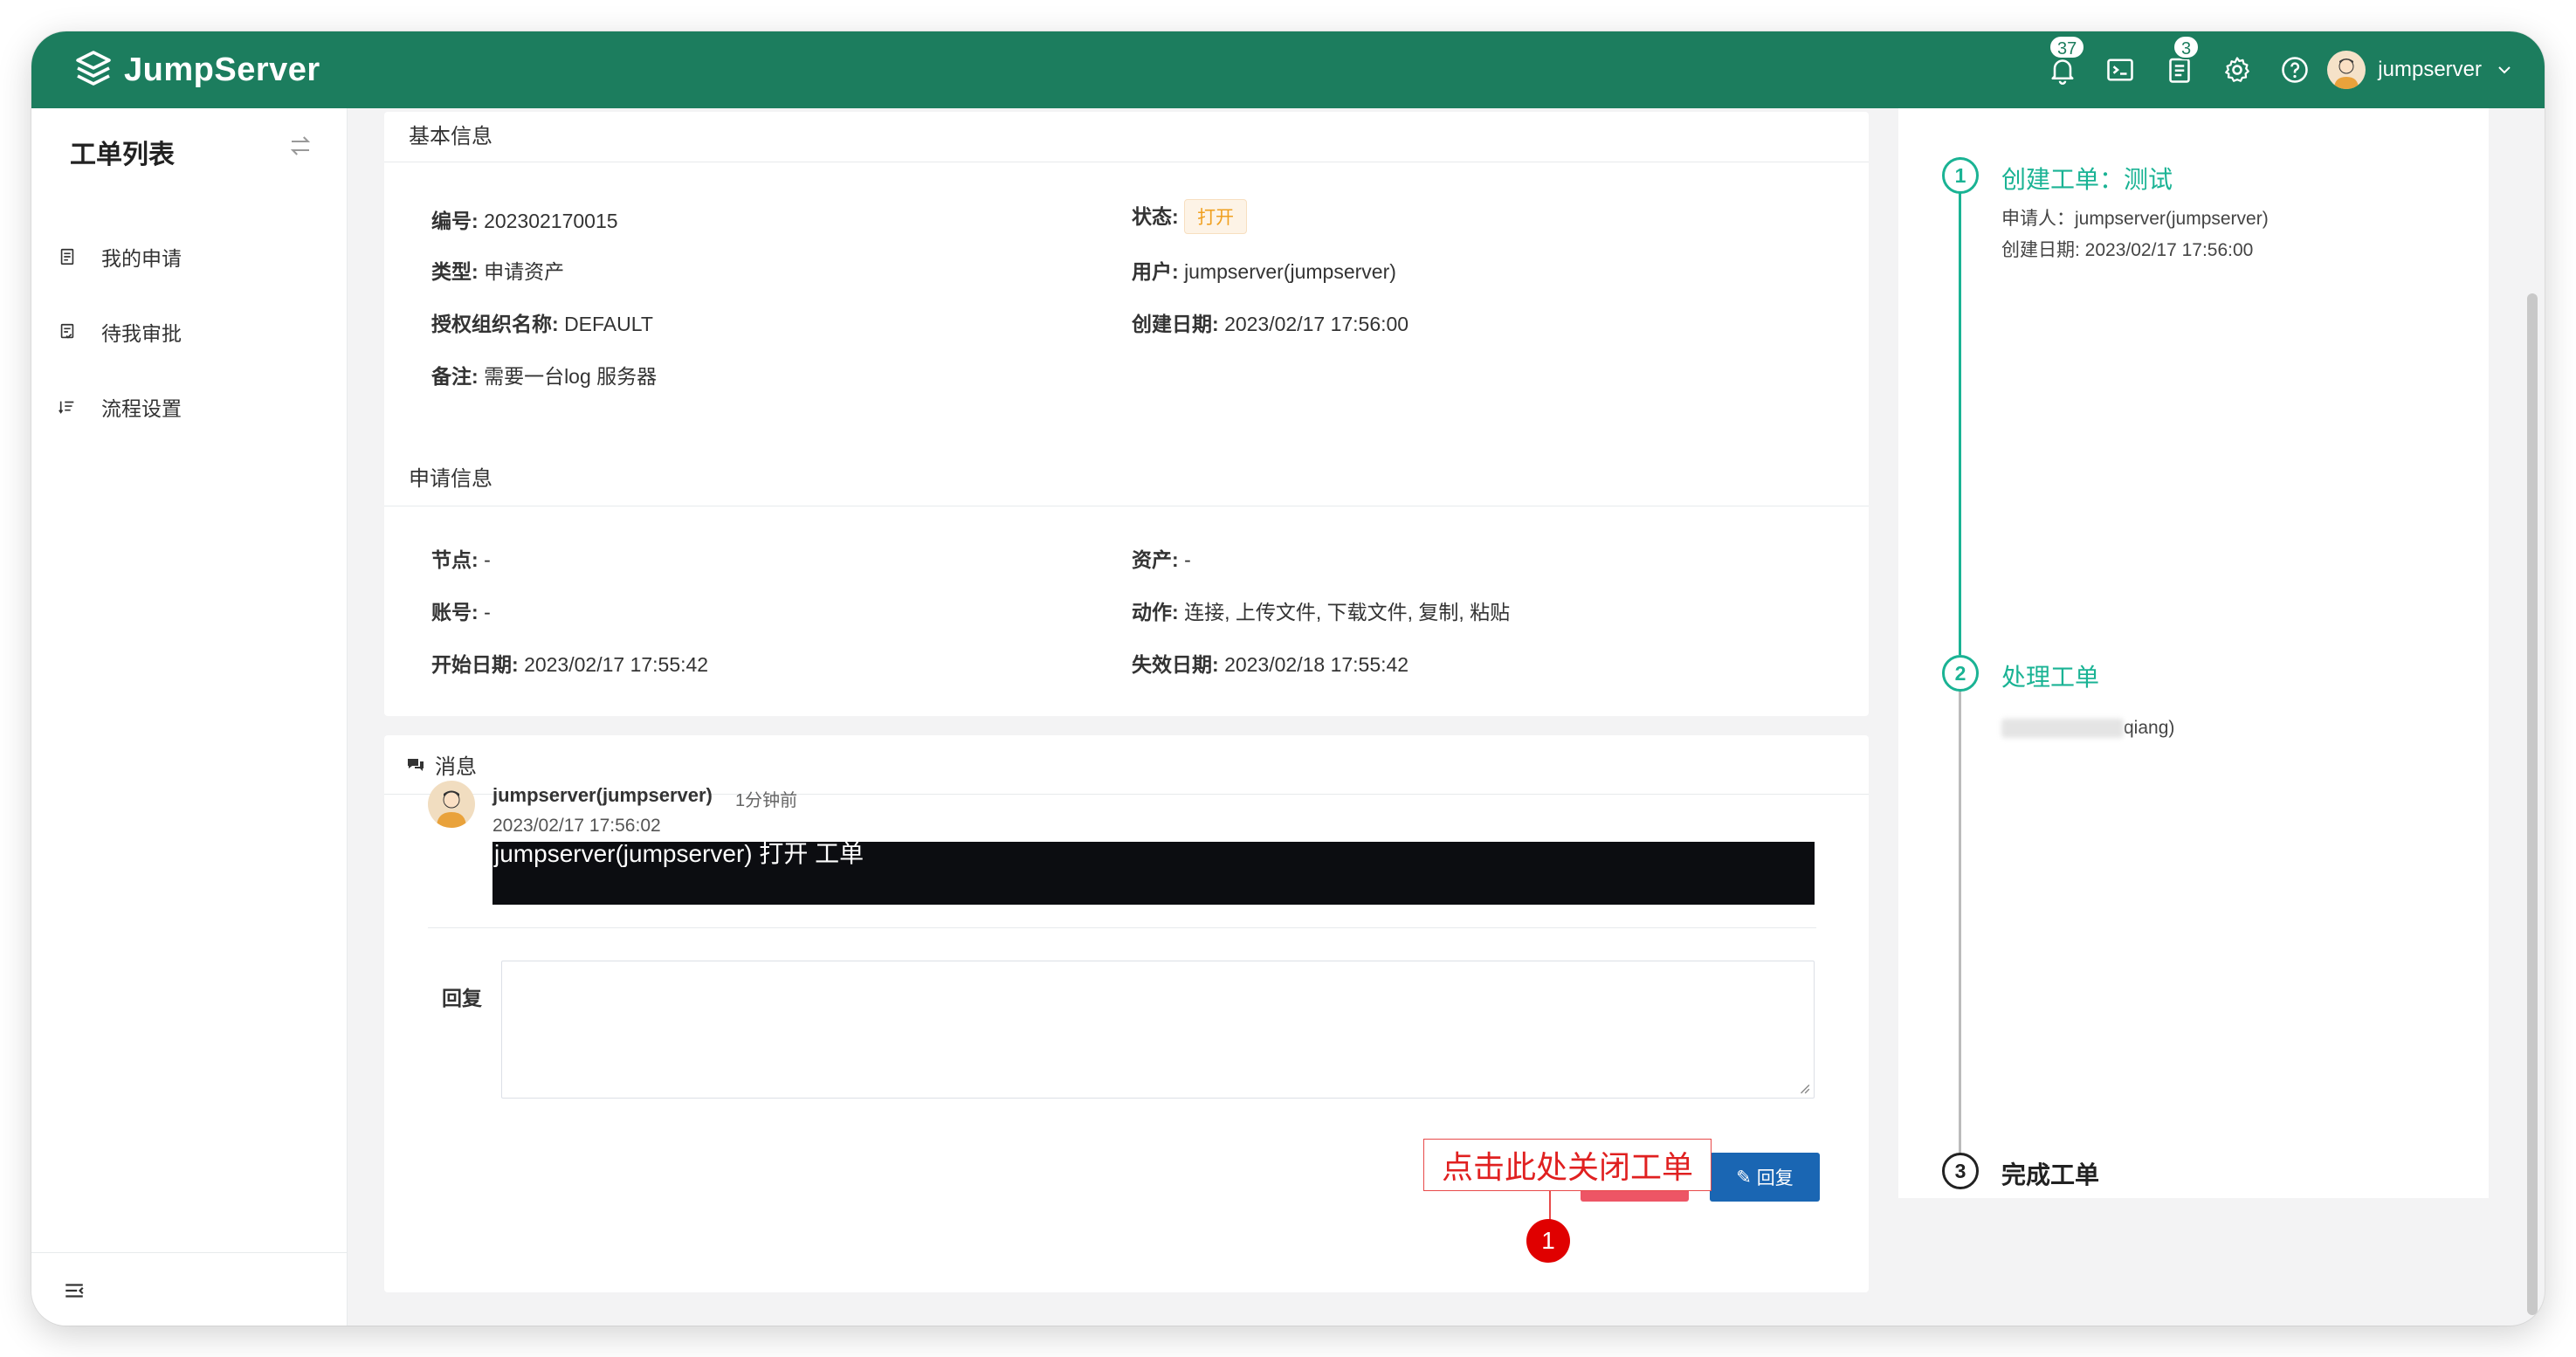 The image size is (2576, 1357). What do you see at coordinates (2187, 47) in the screenshot?
I see `tickets-badge: 3` at bounding box center [2187, 47].